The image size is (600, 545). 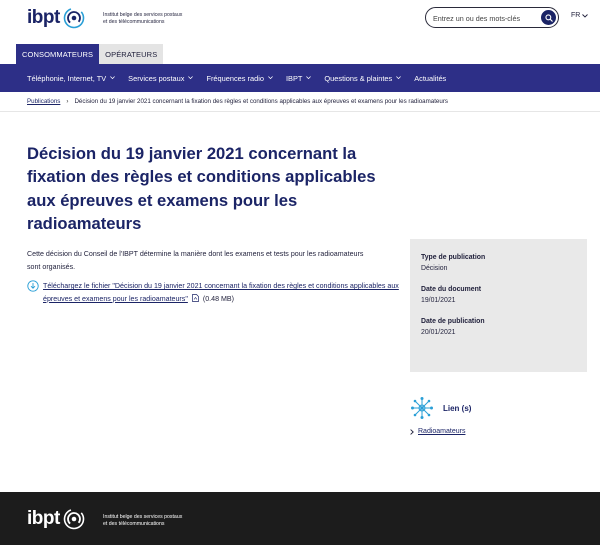 I want to click on nav-item-ibpt: IBPT, so click(x=299, y=78).